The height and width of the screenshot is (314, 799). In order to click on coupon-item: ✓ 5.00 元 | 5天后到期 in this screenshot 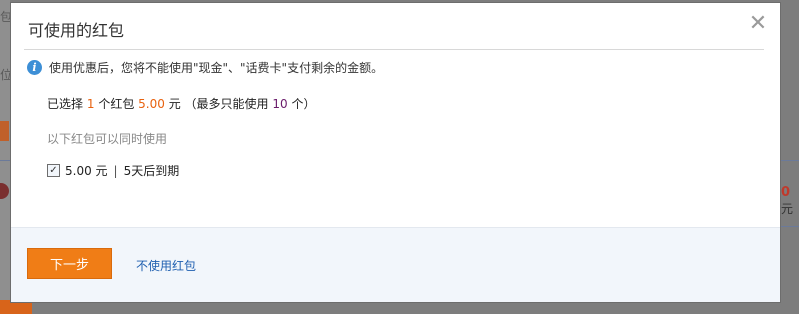, I will do `click(113, 170)`.